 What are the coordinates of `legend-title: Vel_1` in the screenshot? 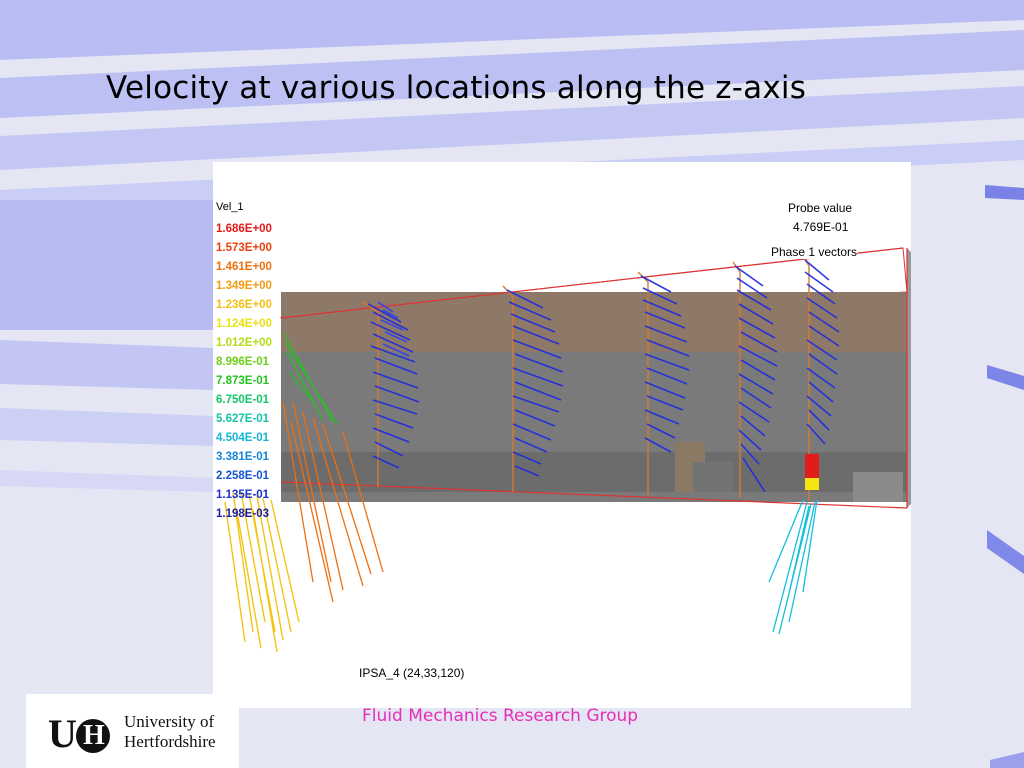 It's located at (230, 207).